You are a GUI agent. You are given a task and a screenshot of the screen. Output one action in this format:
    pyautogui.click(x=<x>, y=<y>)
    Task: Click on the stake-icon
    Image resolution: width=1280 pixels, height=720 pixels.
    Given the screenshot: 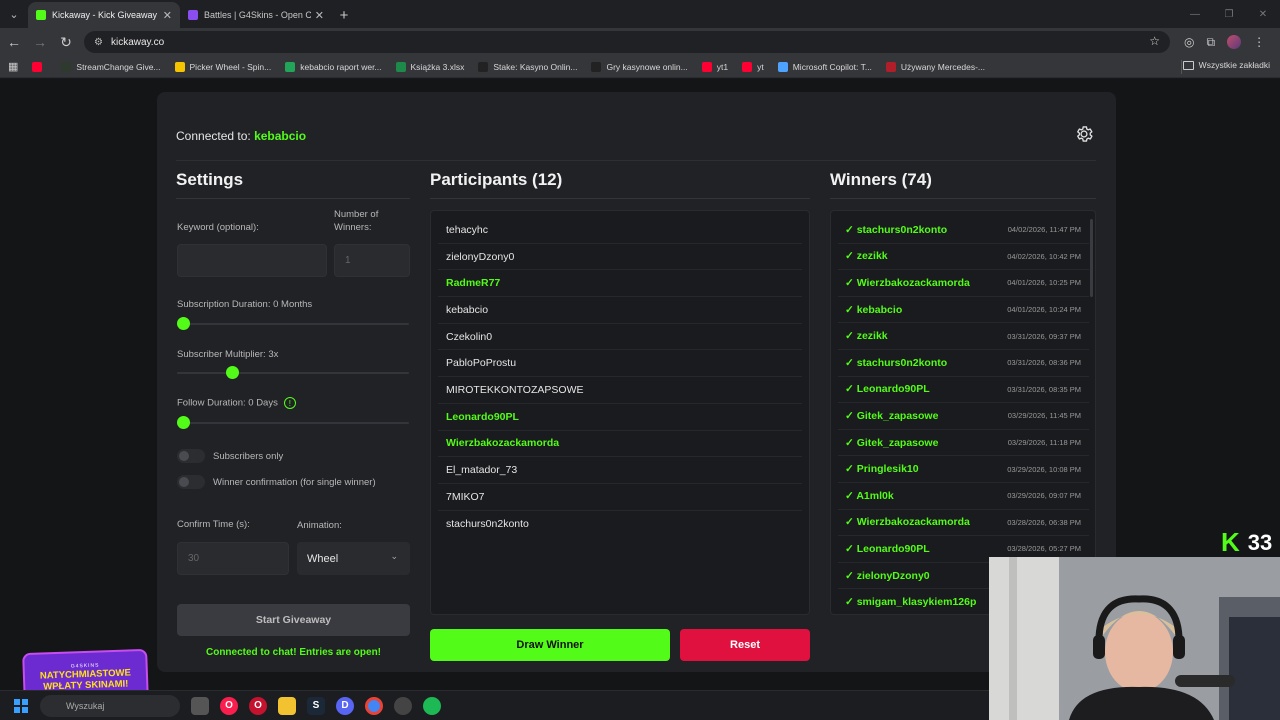 What is the action you would take?
    pyautogui.click(x=483, y=66)
    